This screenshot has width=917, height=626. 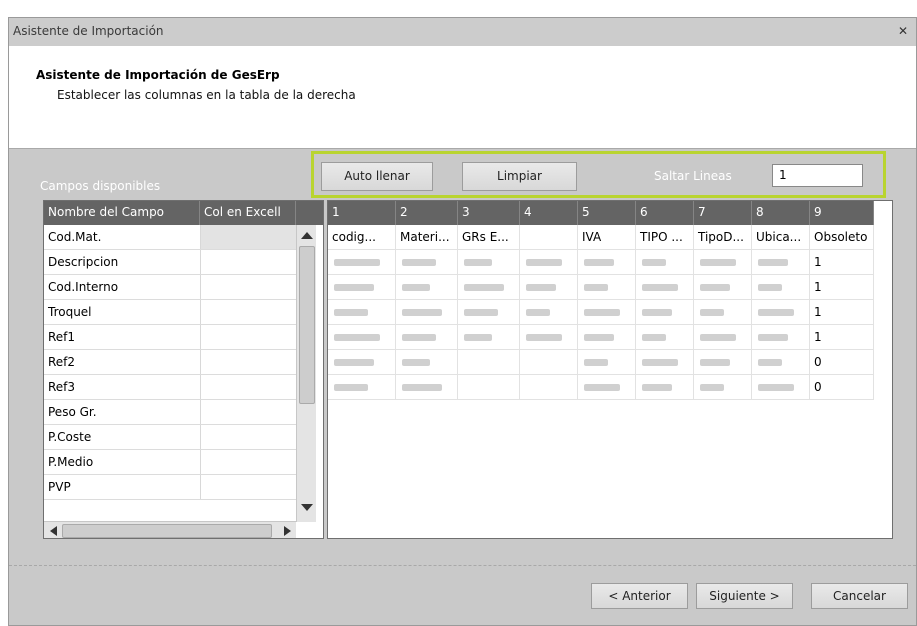 I want to click on field-row: Cod.Interno0, so click(x=180, y=287).